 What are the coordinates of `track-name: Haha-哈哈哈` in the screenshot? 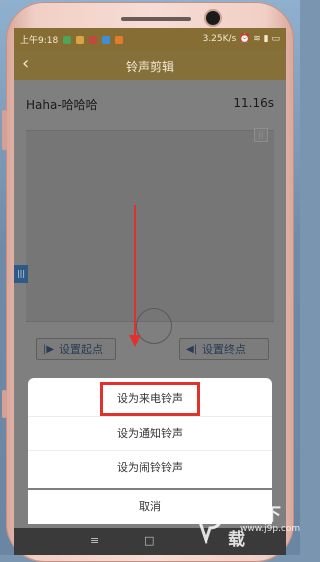 It's located at (62, 105).